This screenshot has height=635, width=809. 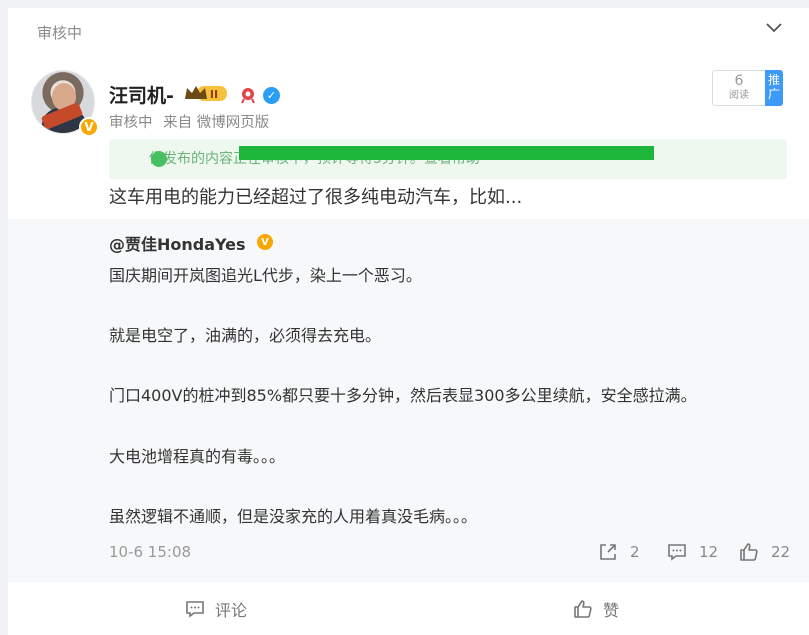 What do you see at coordinates (611, 610) in the screenshot?
I see `like-button-label: 赞` at bounding box center [611, 610].